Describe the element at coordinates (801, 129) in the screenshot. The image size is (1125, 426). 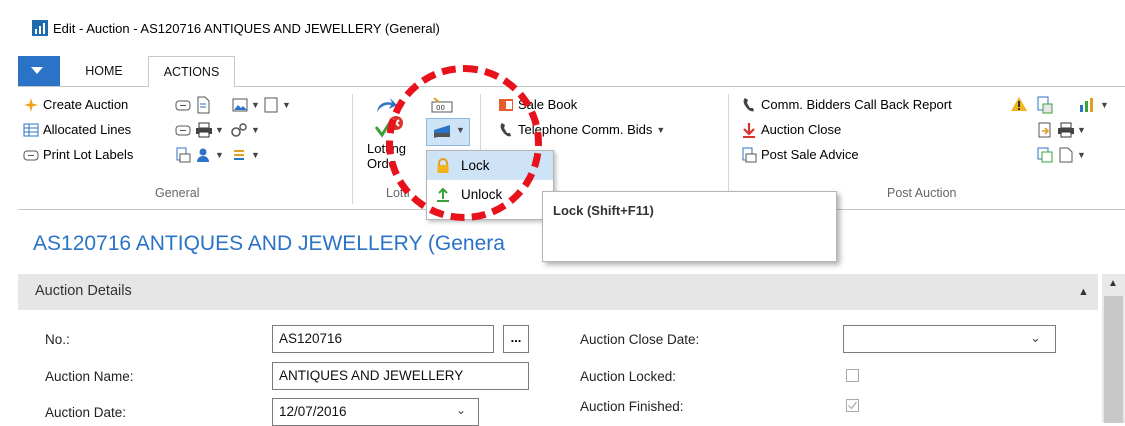
I see `auction-close-label: Auction Close` at that location.